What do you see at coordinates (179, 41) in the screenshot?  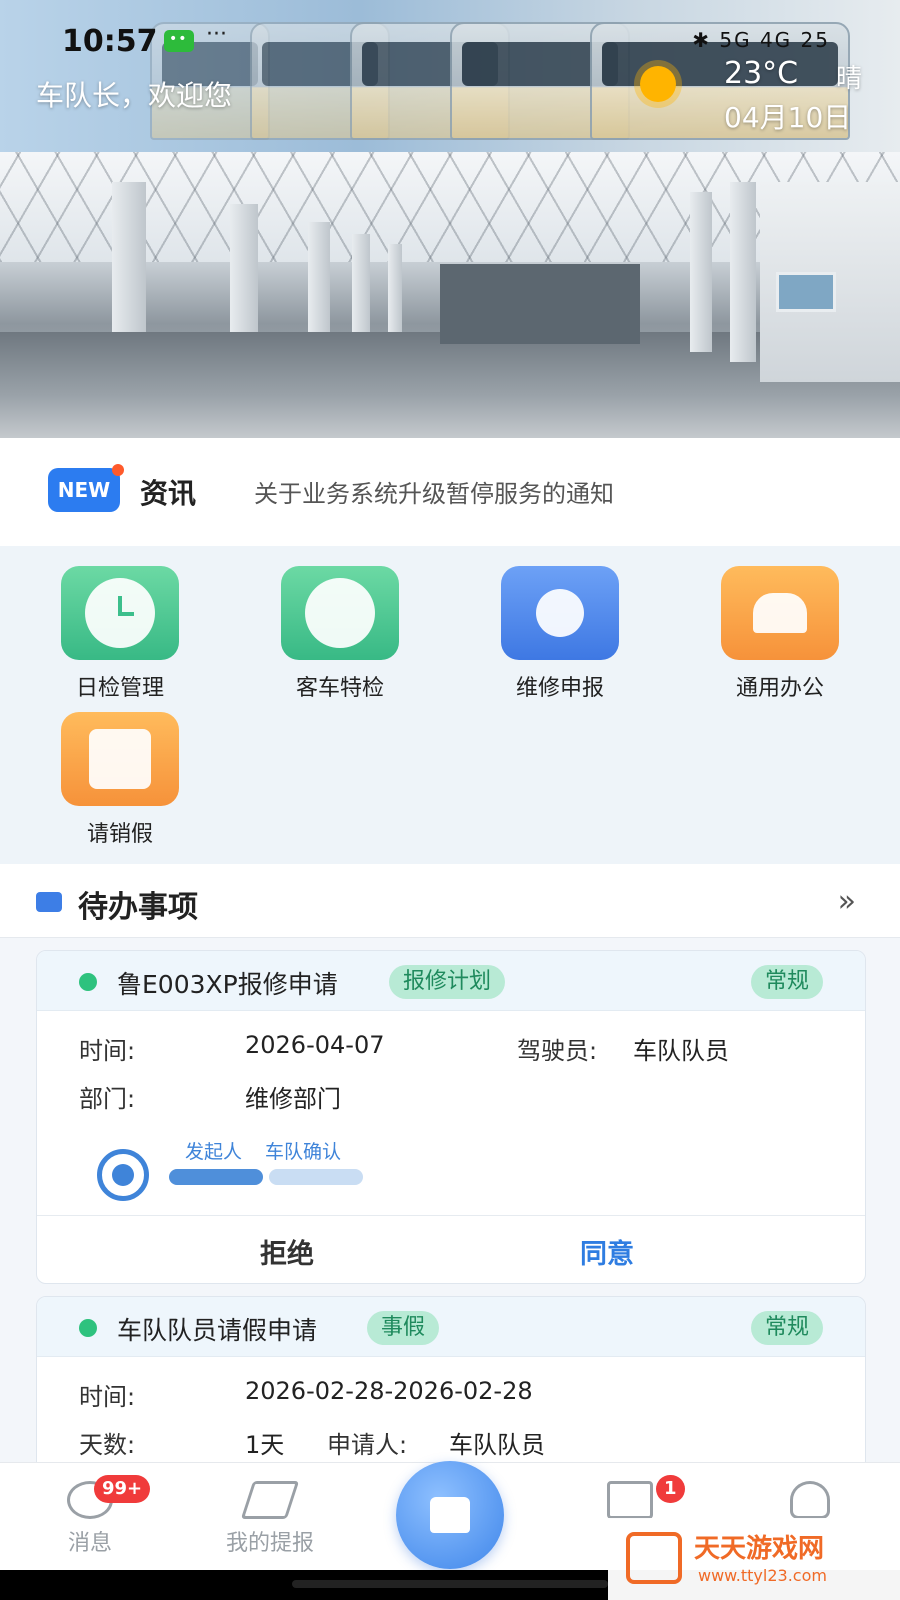 I see `wechat-icon` at bounding box center [179, 41].